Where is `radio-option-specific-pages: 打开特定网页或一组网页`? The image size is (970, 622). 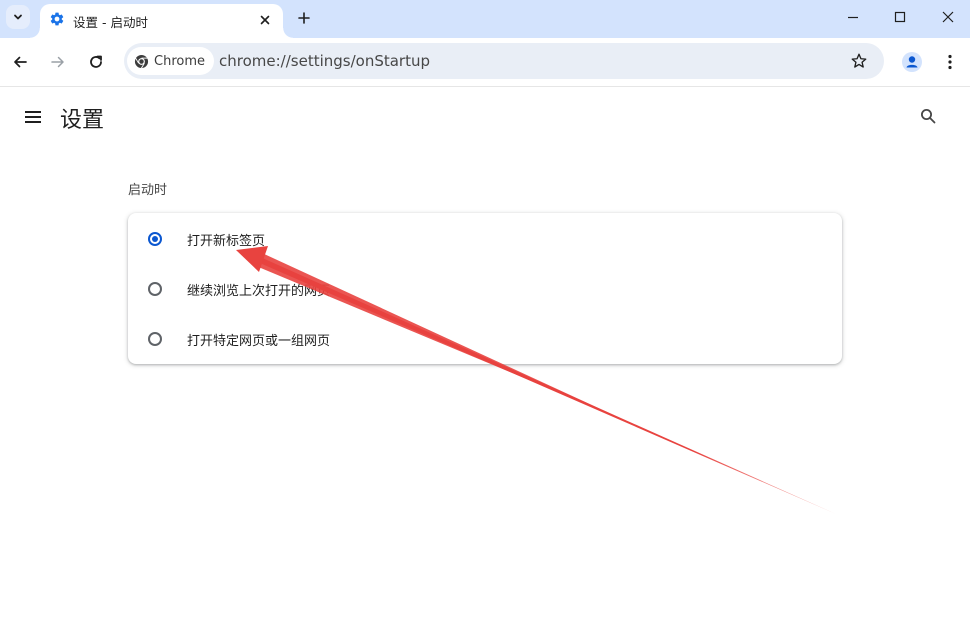 radio-option-specific-pages: 打开特定网页或一组网页 is located at coordinates (485, 339).